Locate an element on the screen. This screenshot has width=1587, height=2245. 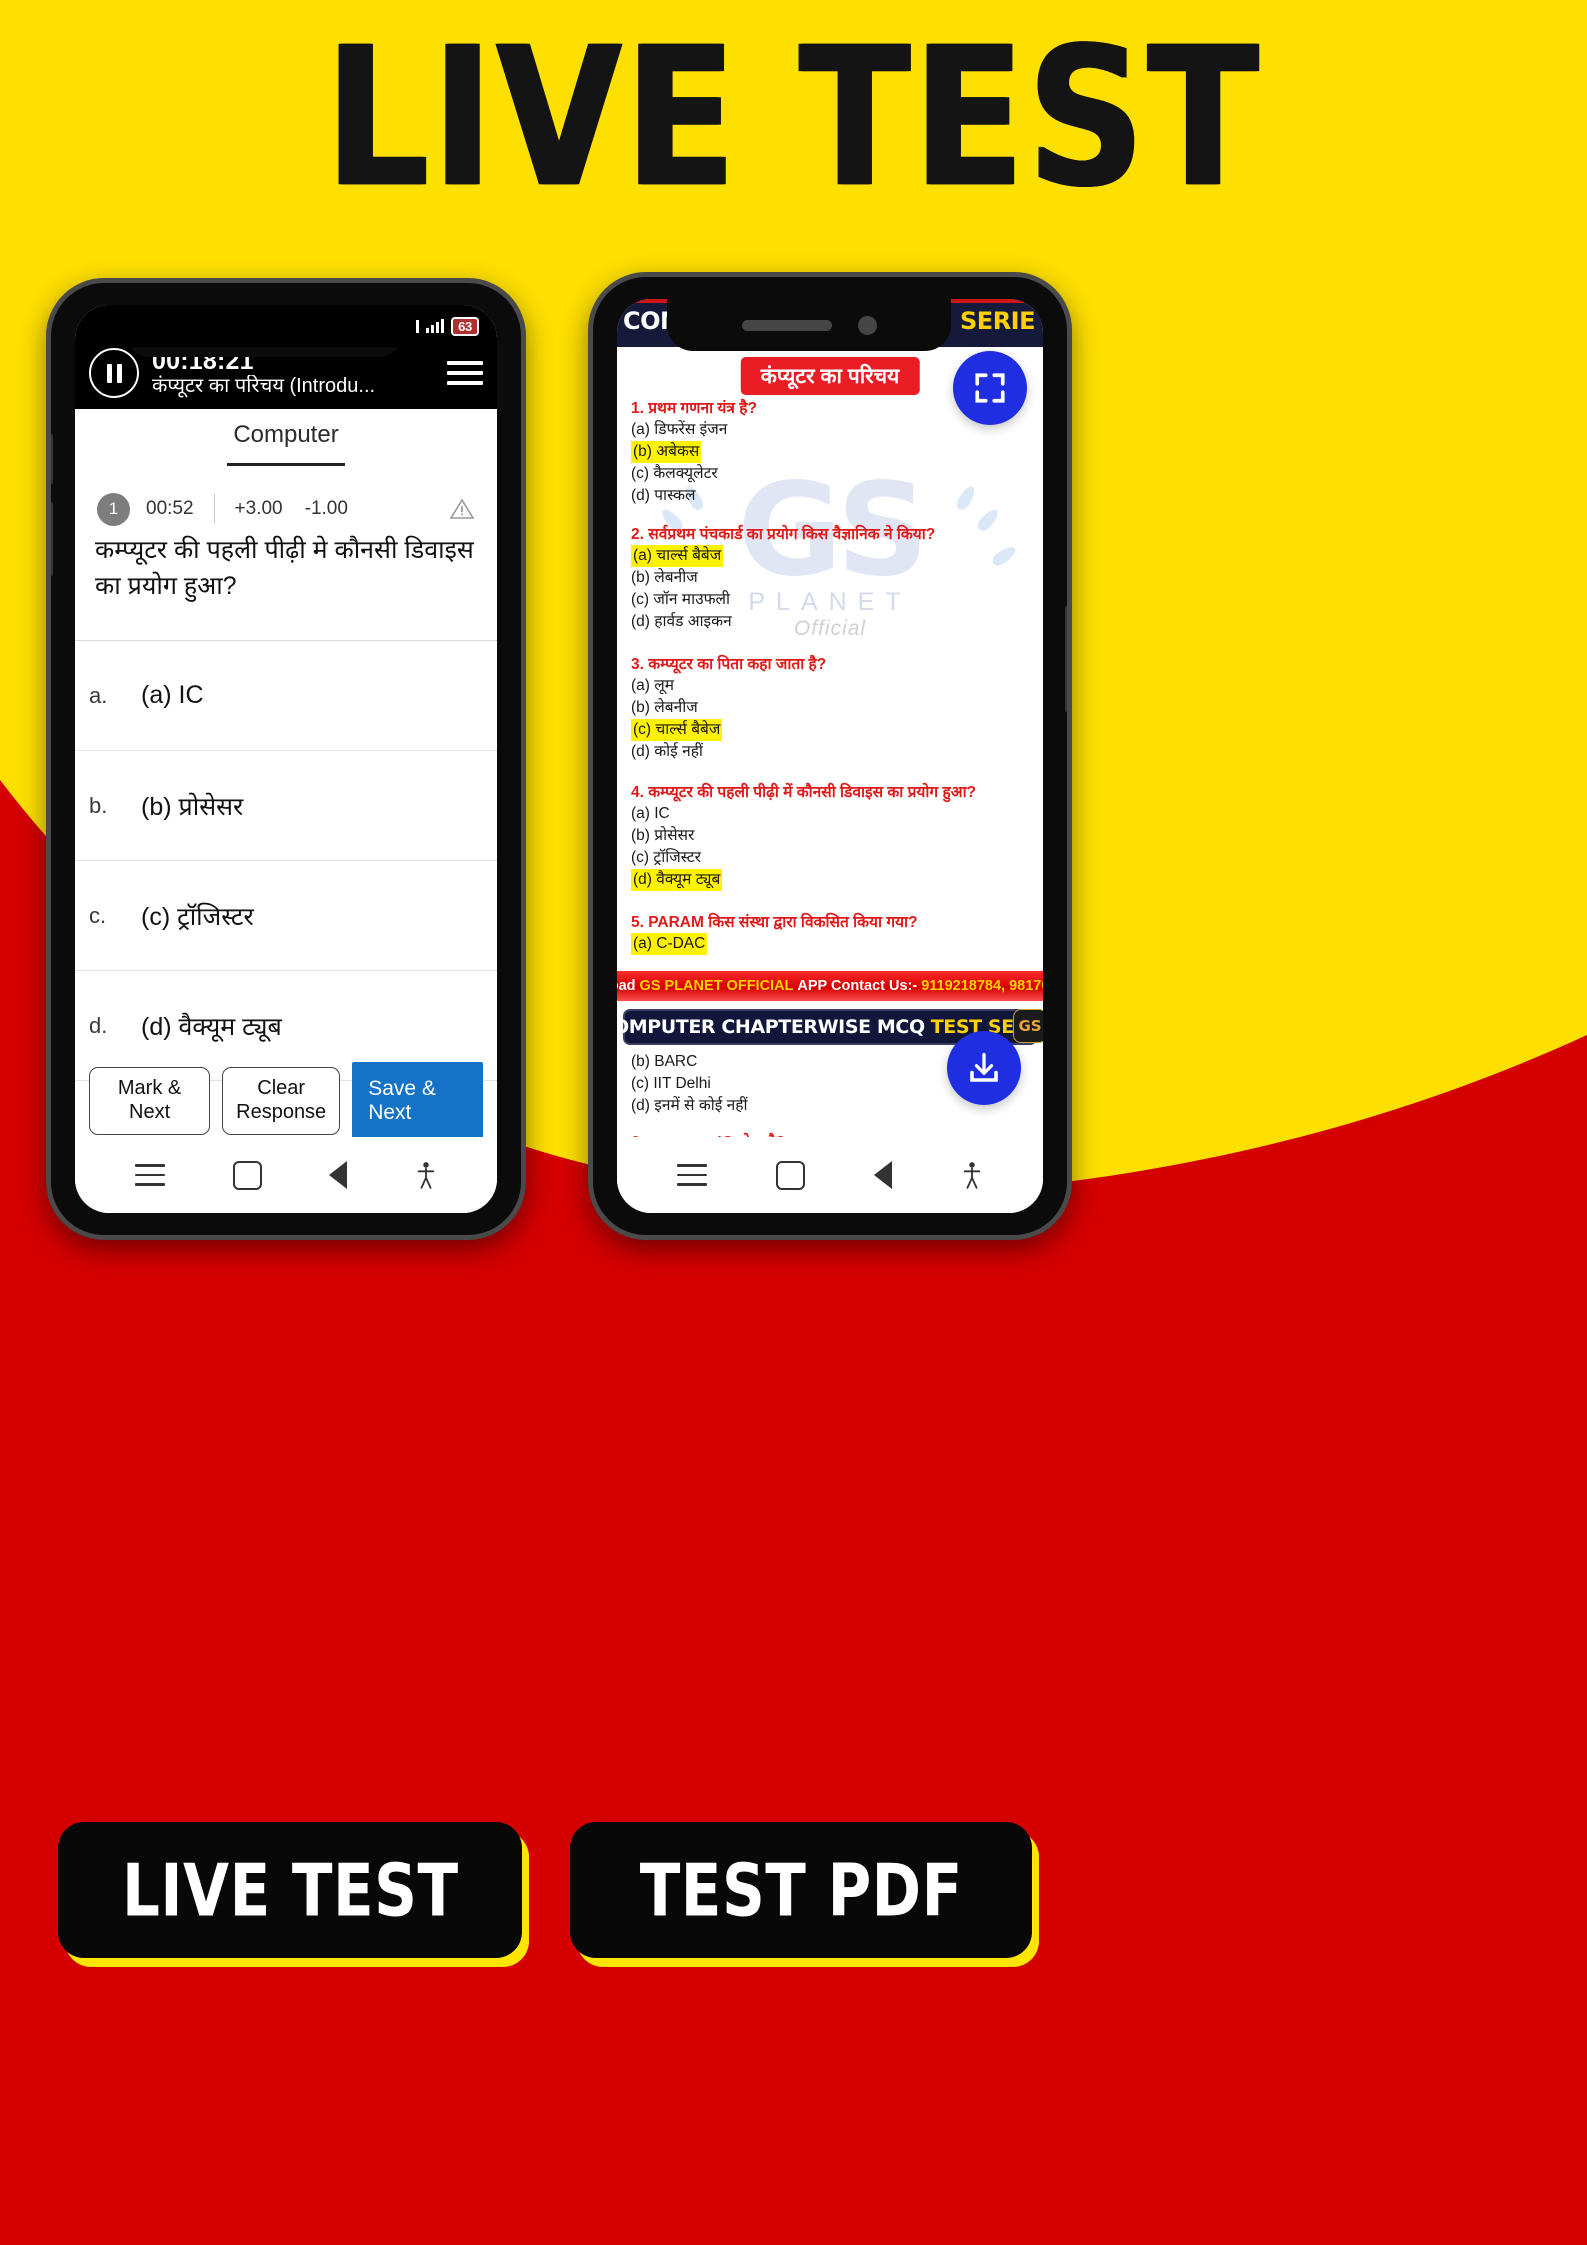
pdf-q1-opt-a: (a) डिफरेंस इंजन is located at coordinates (679, 429).